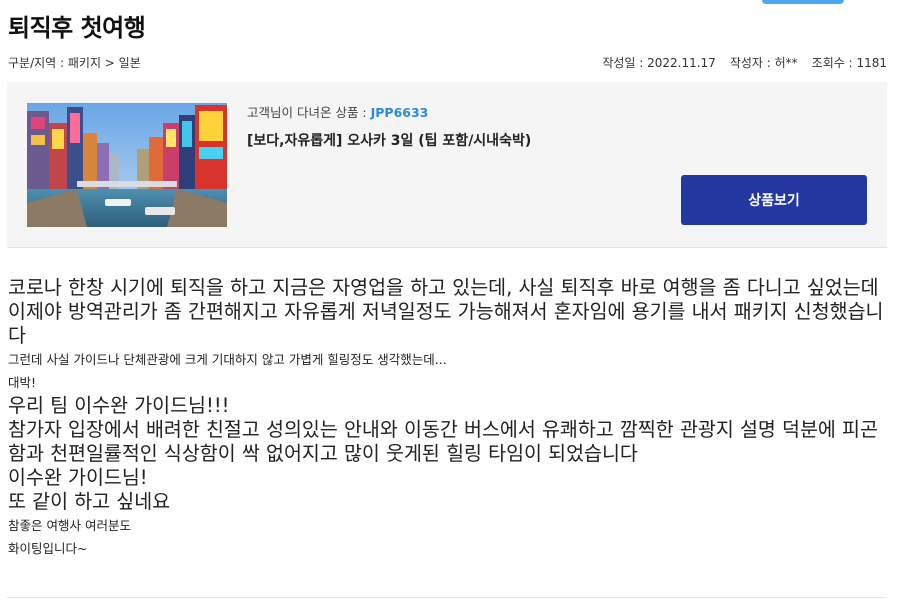 The width and height of the screenshot is (900, 602). I want to click on review-paragraph: 또 같이 하고 싶네요, so click(89, 501).